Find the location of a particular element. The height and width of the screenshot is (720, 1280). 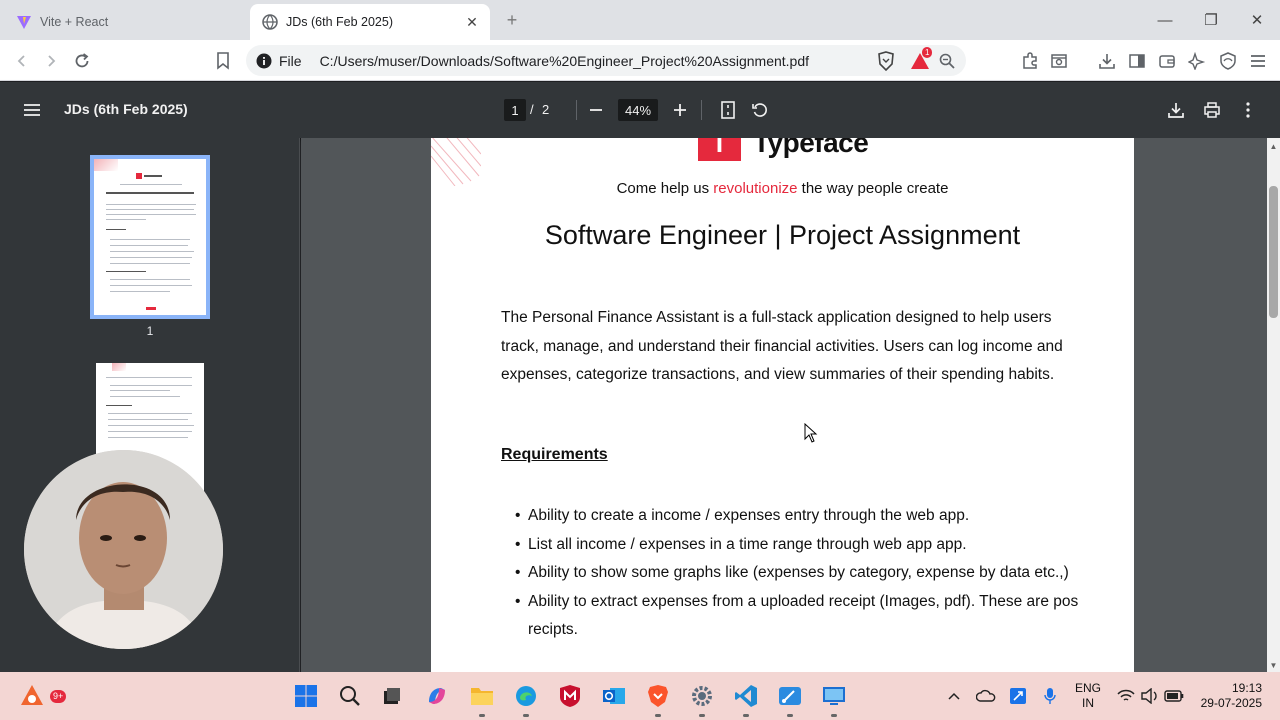

zoom-level-input: 44% is located at coordinates (638, 110).